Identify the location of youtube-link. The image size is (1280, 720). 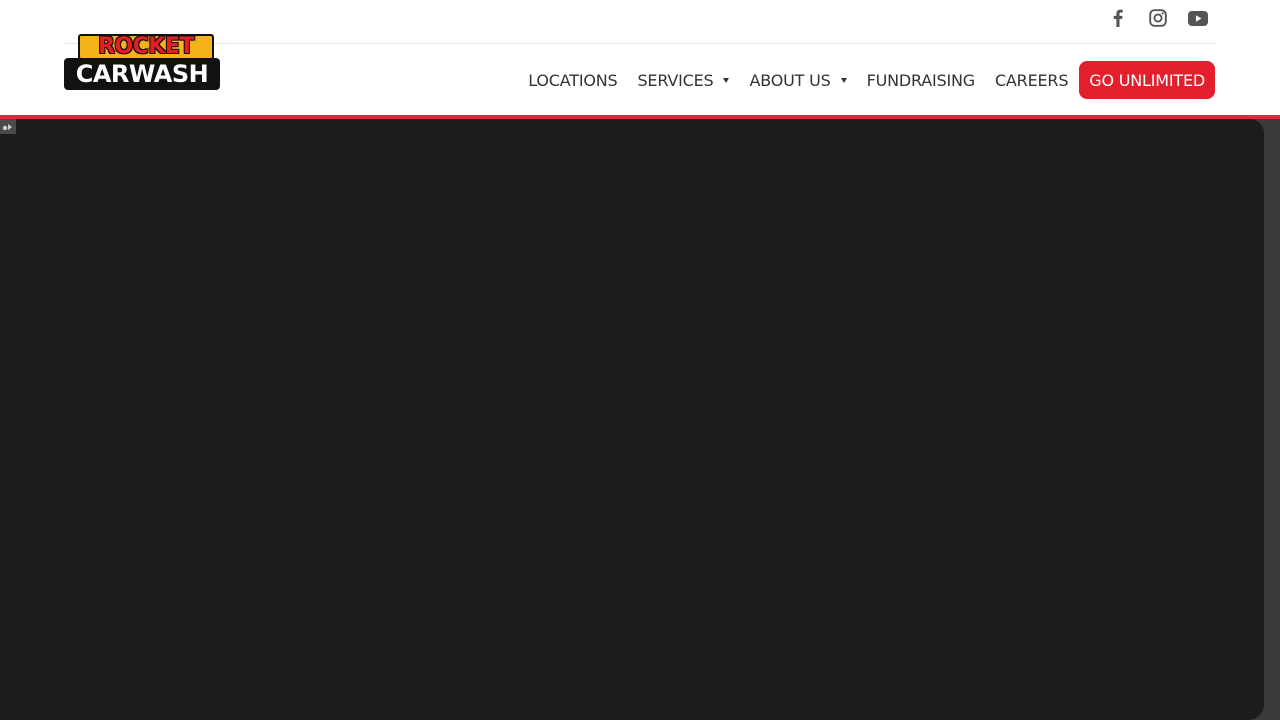
(1198, 18).